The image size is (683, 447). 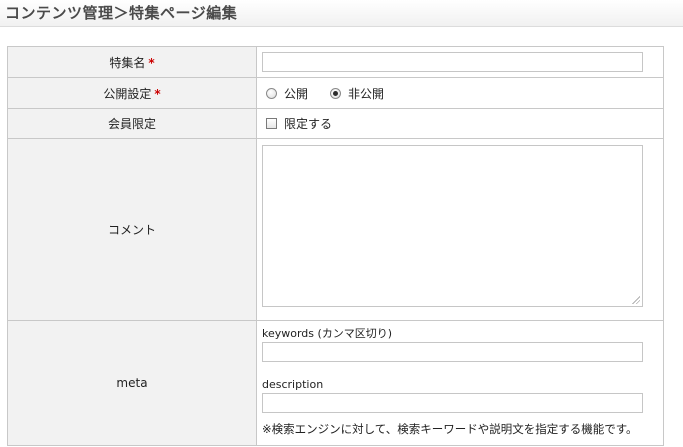 What do you see at coordinates (308, 123) in the screenshot?
I see `member-only-checkbox-label: 限定する` at bounding box center [308, 123].